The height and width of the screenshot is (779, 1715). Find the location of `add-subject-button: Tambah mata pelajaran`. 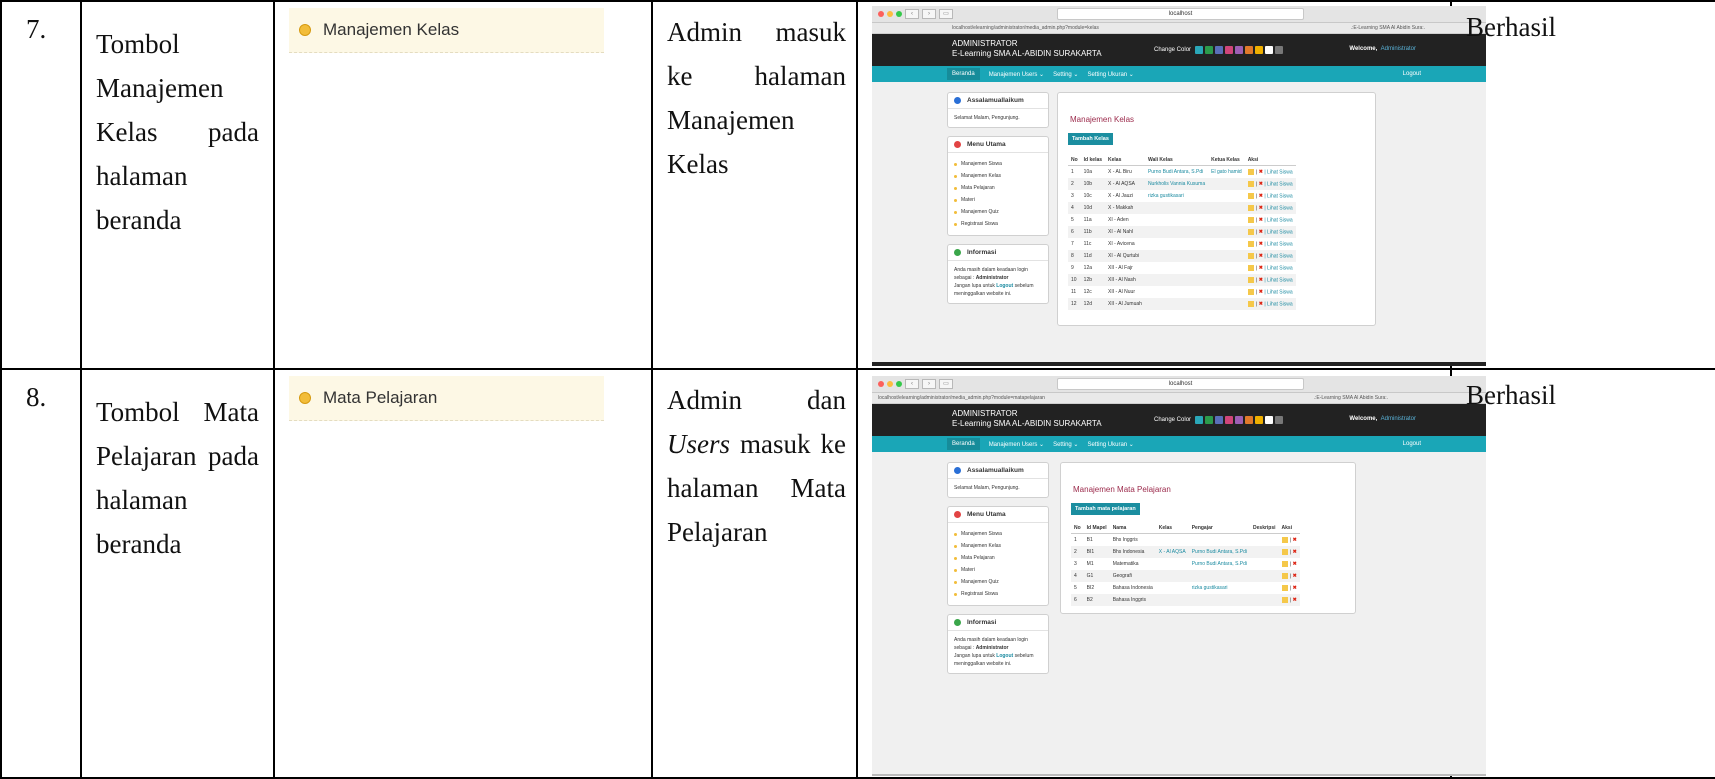

add-subject-button: Tambah mata pelajaran is located at coordinates (1105, 509).